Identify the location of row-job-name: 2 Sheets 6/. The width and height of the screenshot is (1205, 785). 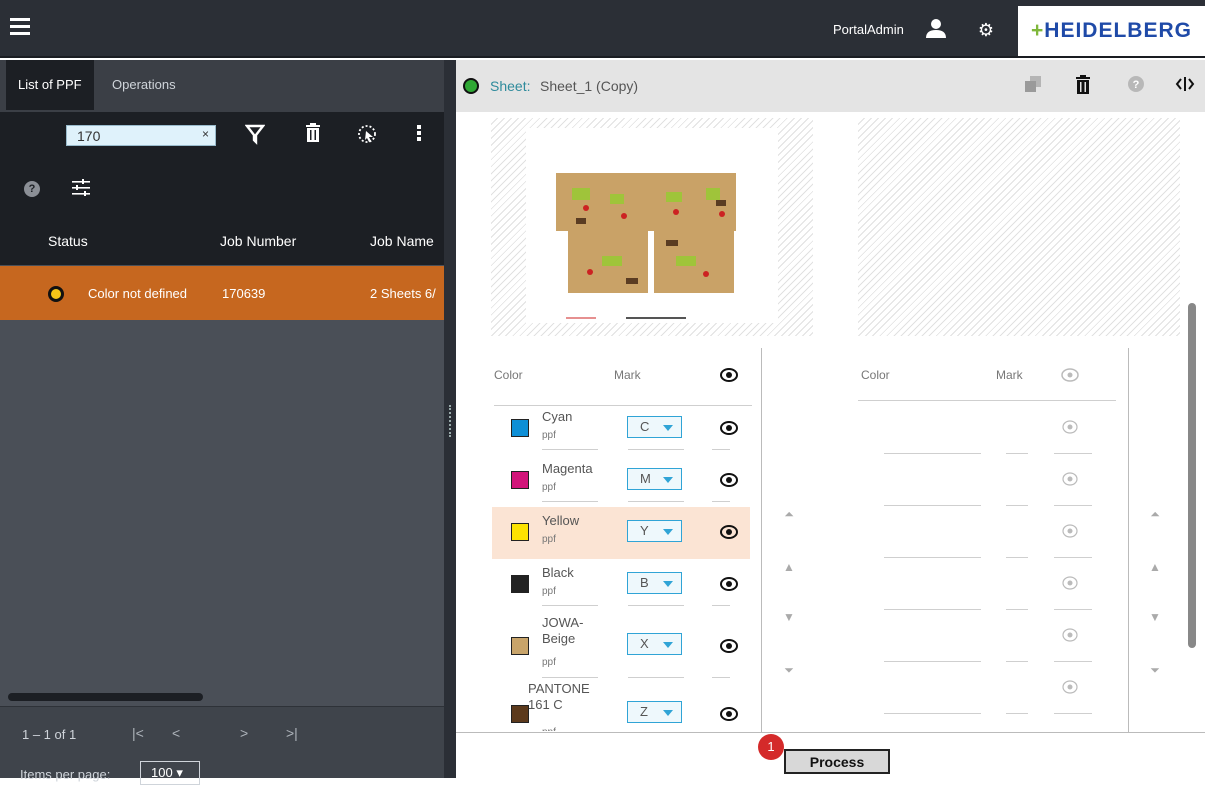
(403, 293).